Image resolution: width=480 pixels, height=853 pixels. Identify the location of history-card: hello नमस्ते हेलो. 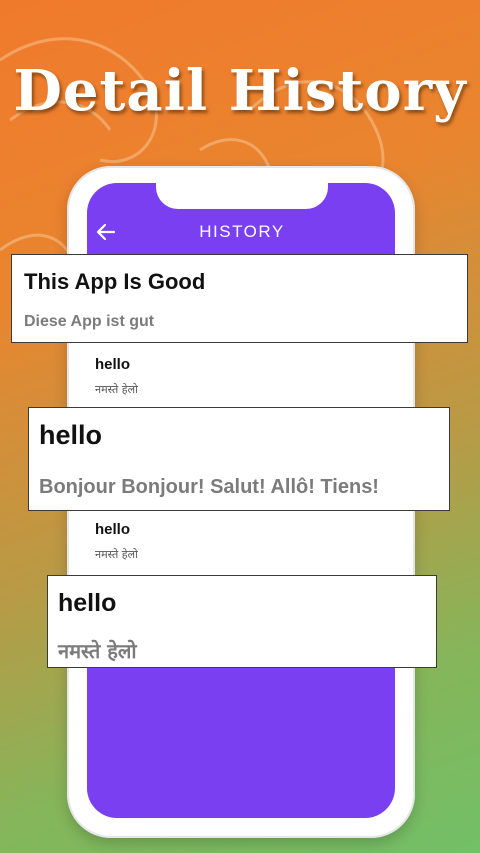
(242, 621).